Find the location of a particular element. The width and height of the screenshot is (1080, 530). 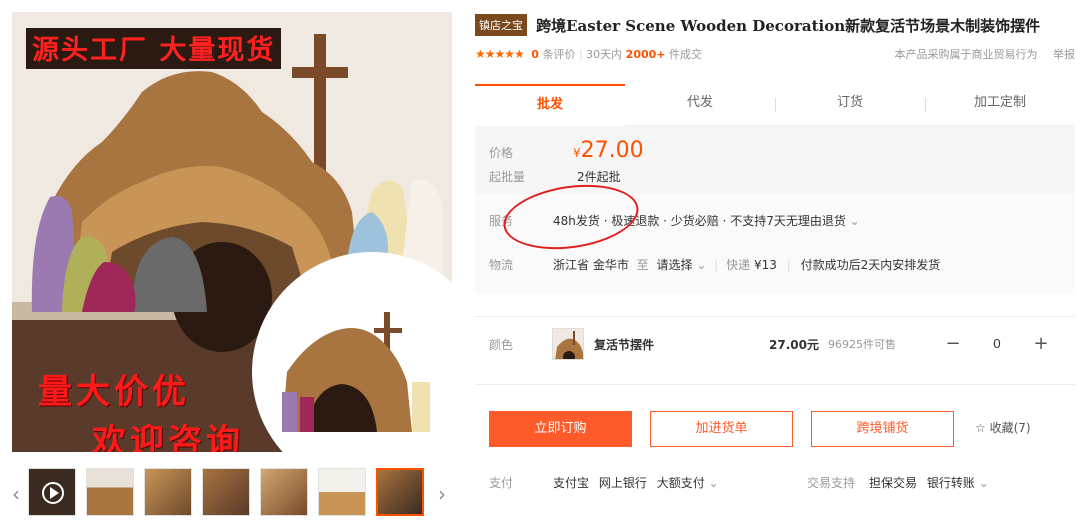

destination-select: 请选择 ⌄ is located at coordinates (682, 265).